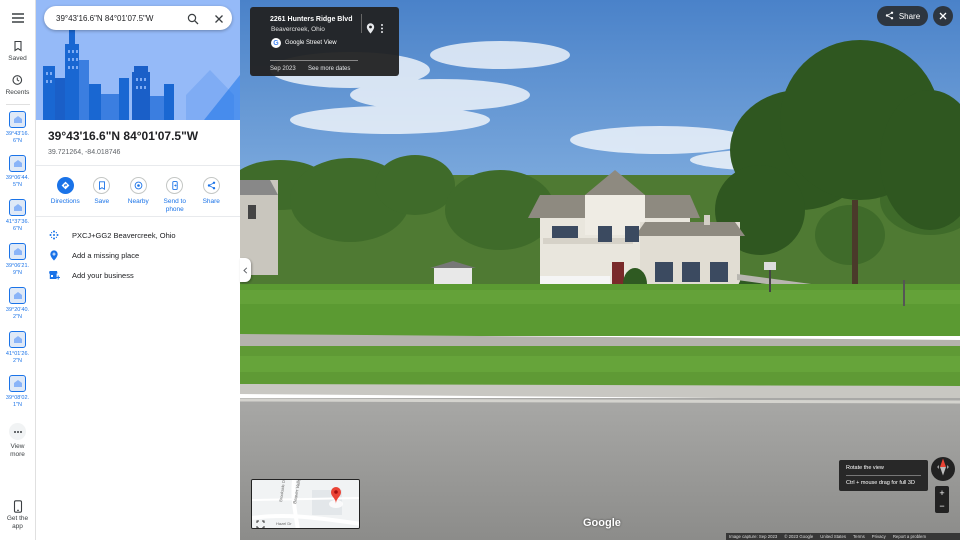  I want to click on sv-locality: Beavercreek, Ohio, so click(298, 29).